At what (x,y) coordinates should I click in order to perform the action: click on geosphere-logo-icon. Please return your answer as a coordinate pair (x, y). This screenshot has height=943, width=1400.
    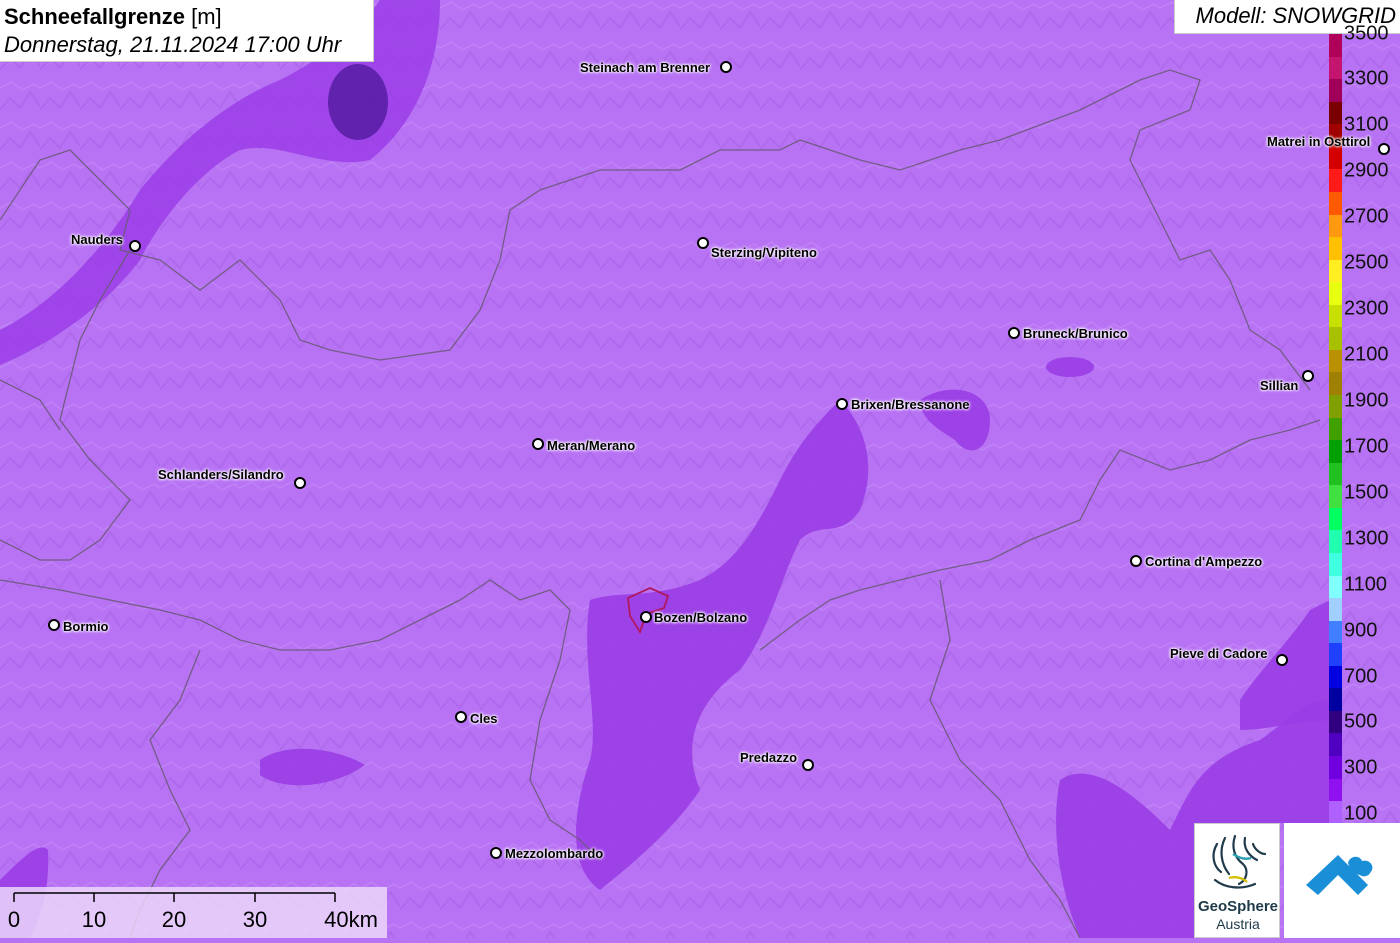
    Looking at the image, I should click on (1239, 861).